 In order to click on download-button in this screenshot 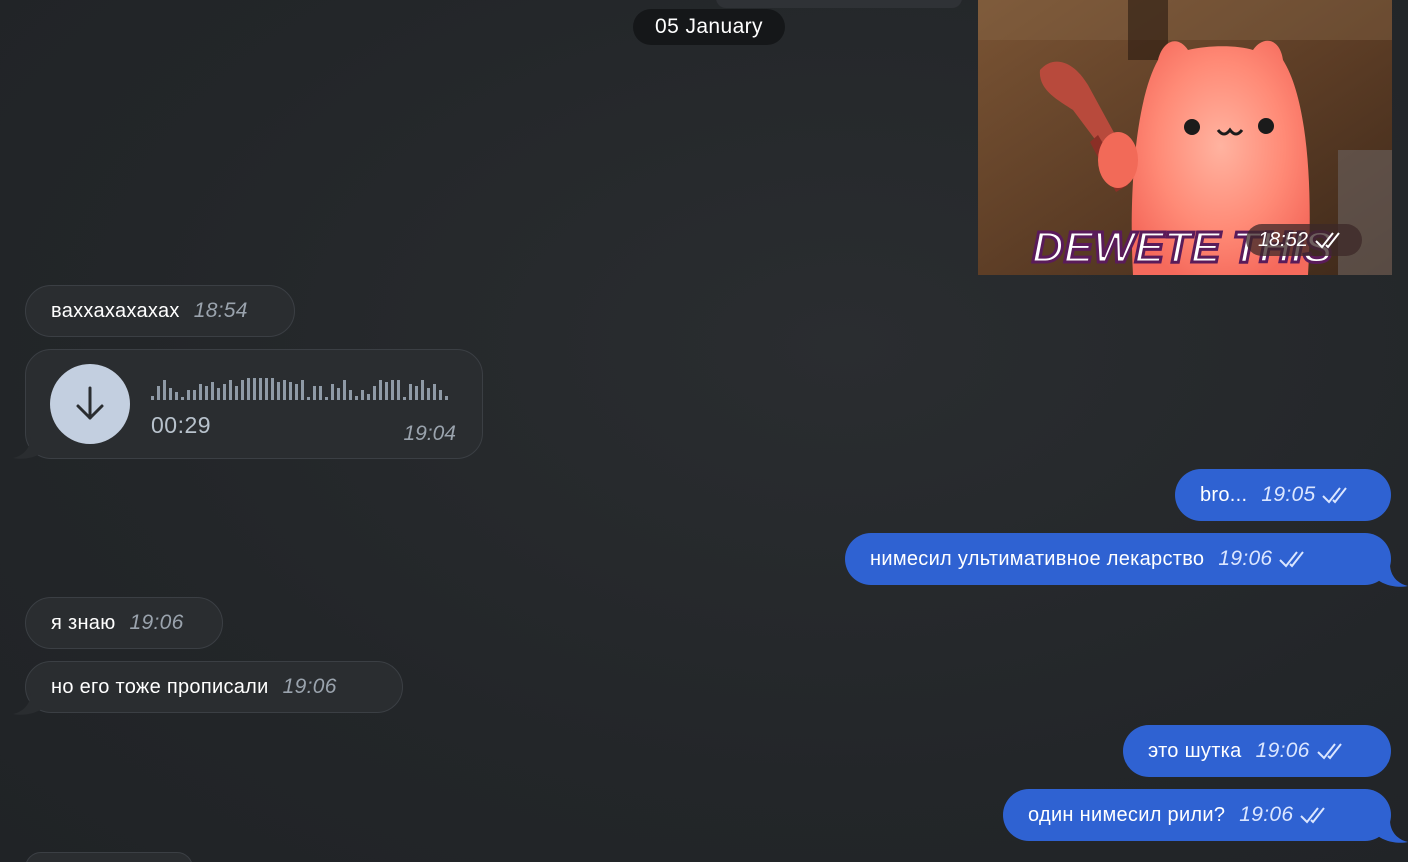, I will do `click(90, 404)`.